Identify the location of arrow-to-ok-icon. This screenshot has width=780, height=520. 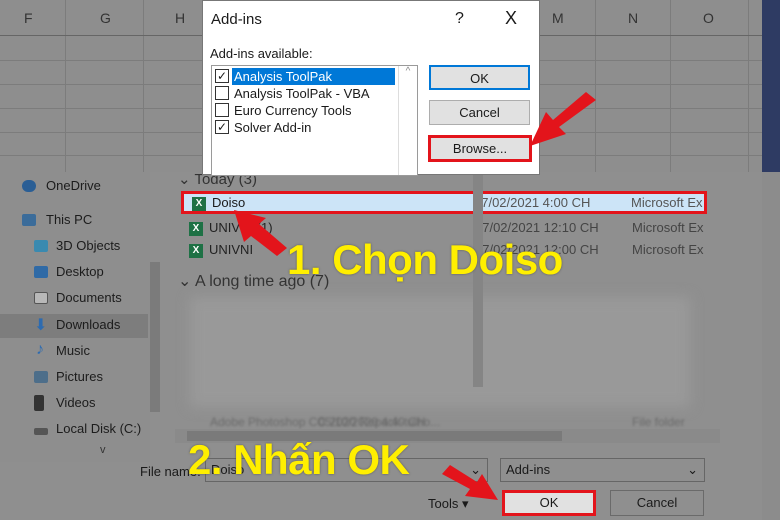
(470, 482).